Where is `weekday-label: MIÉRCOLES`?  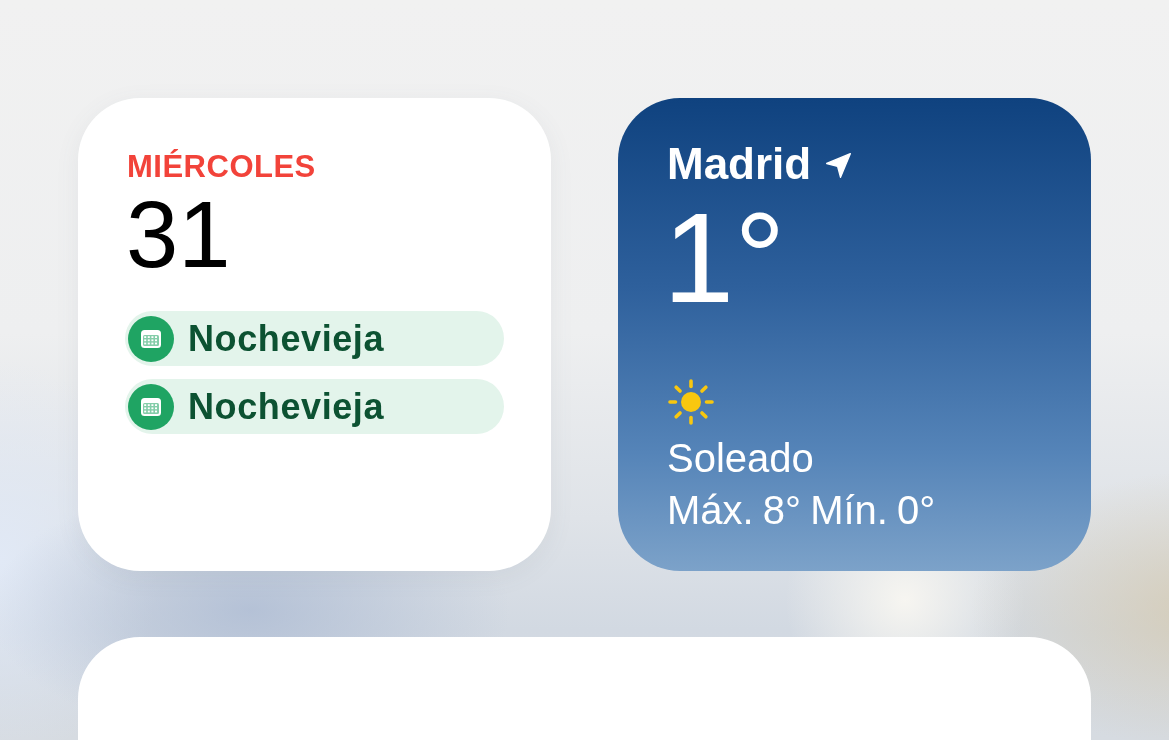
weekday-label: MIÉRCOLES is located at coordinates (221, 166).